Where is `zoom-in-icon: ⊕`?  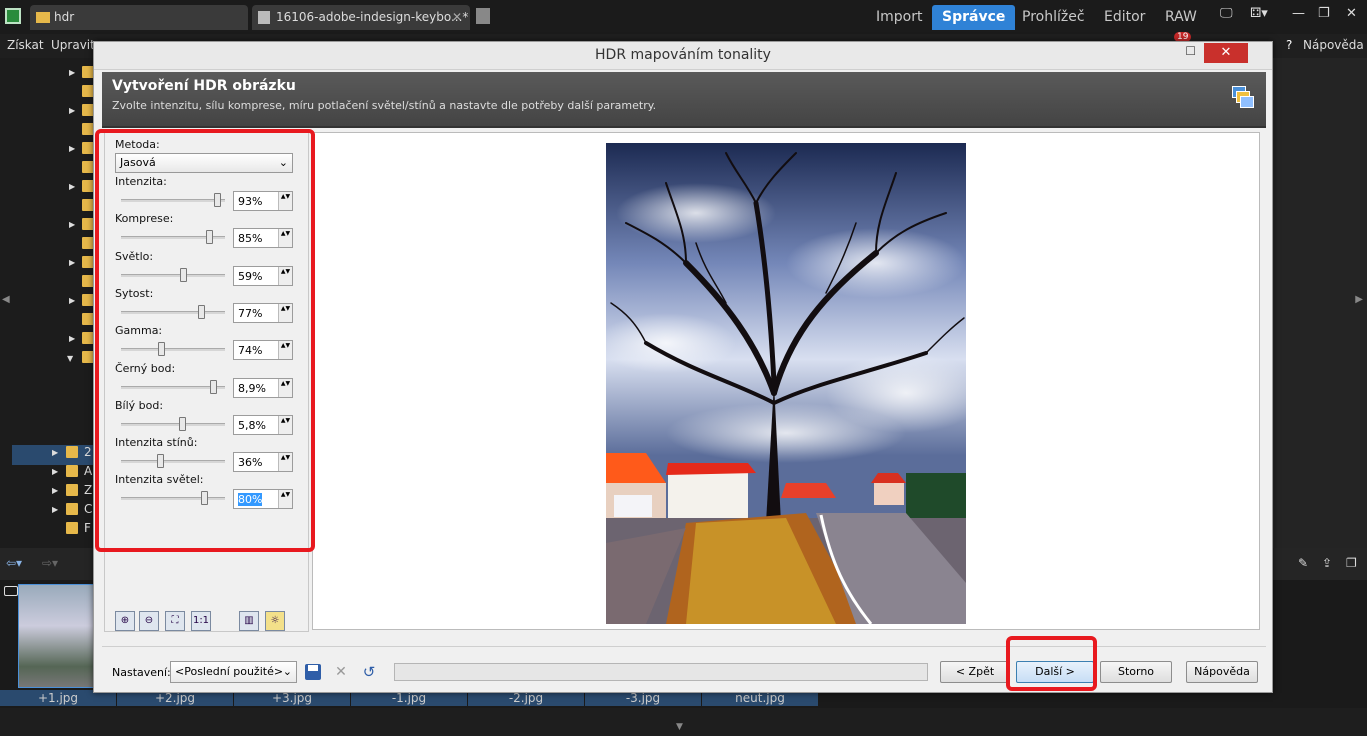 zoom-in-icon: ⊕ is located at coordinates (125, 621).